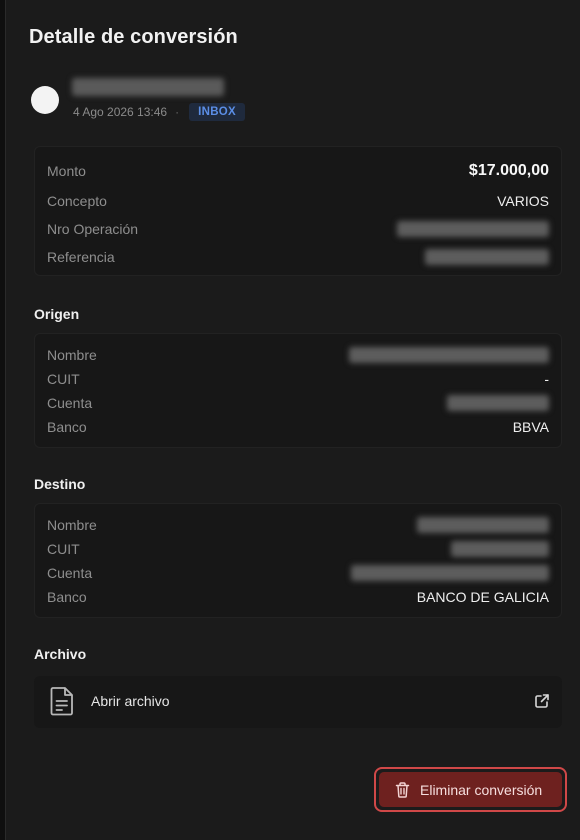 This screenshot has height=840, width=580. What do you see at coordinates (70, 573) in the screenshot?
I see `label-destino-cuenta: Cuenta` at bounding box center [70, 573].